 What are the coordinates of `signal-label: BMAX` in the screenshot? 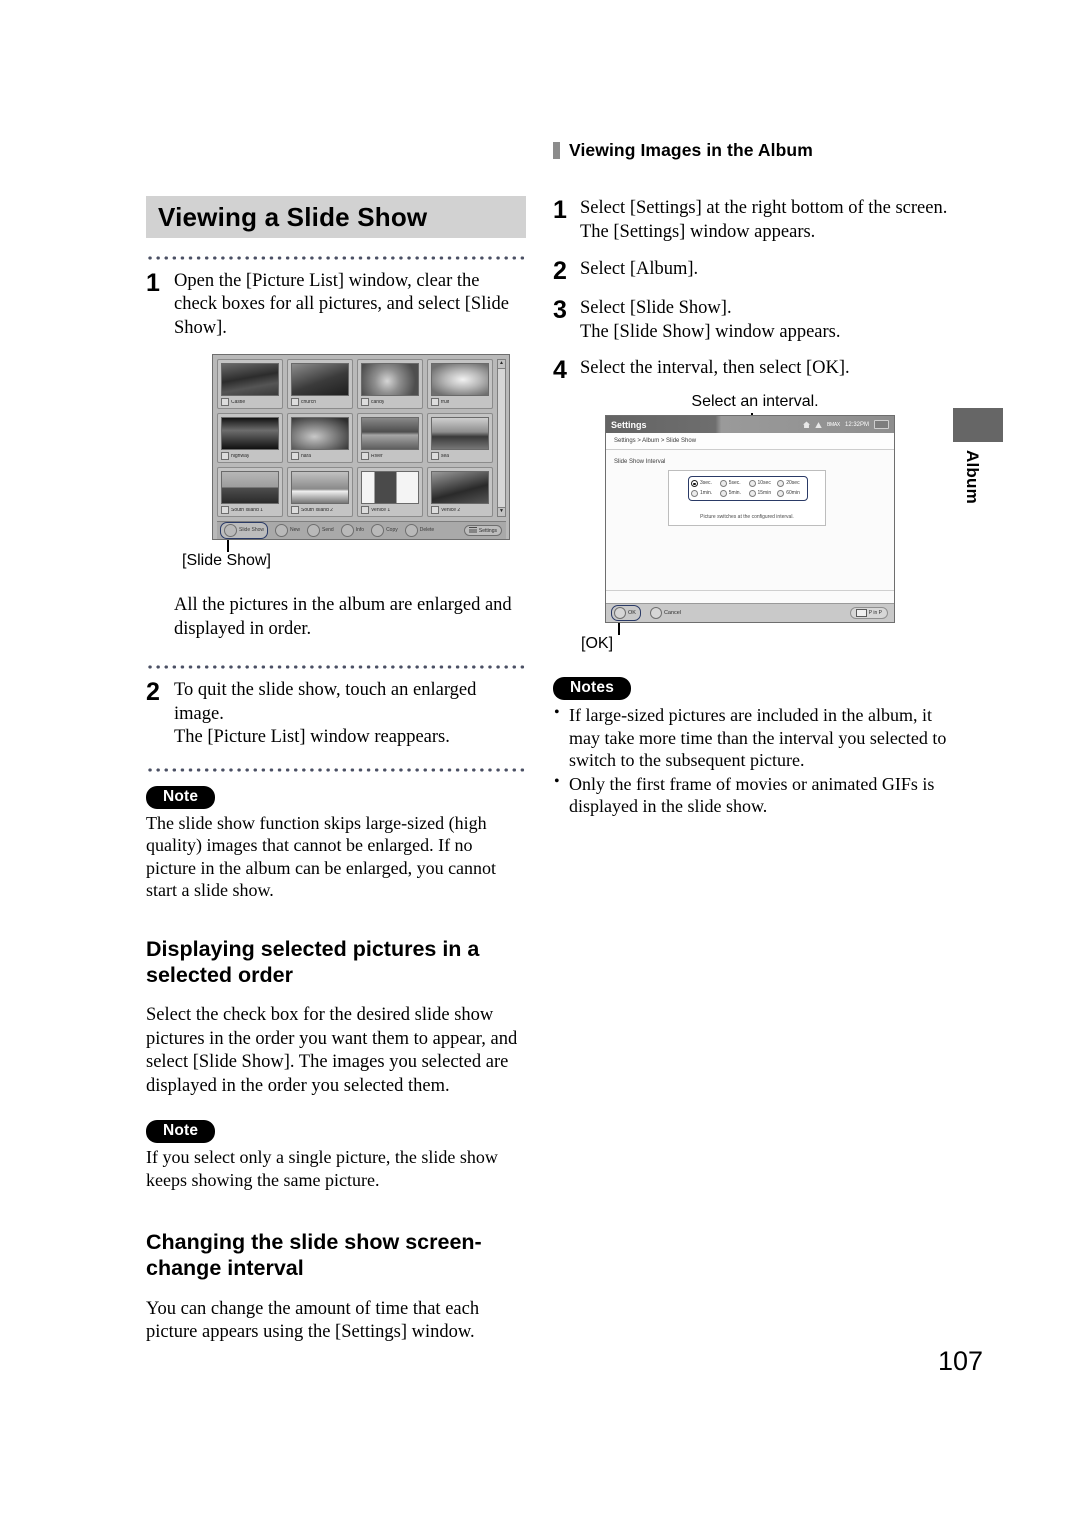 It's located at (833, 424).